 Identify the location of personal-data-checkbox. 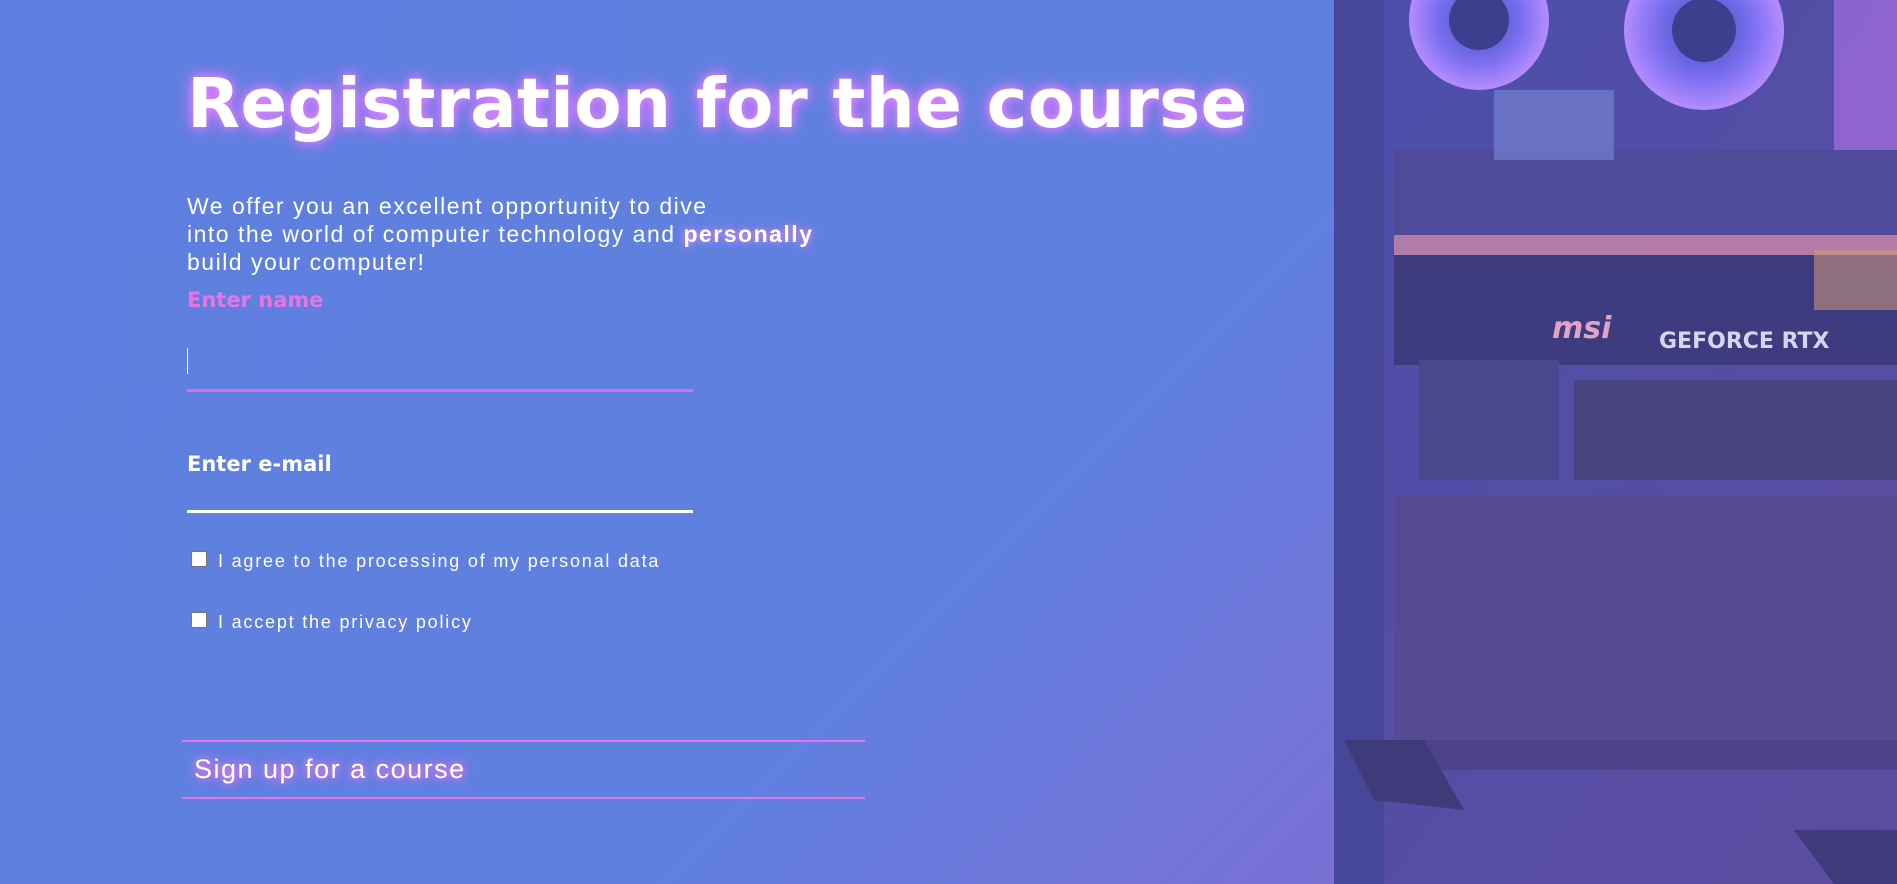
(199, 558).